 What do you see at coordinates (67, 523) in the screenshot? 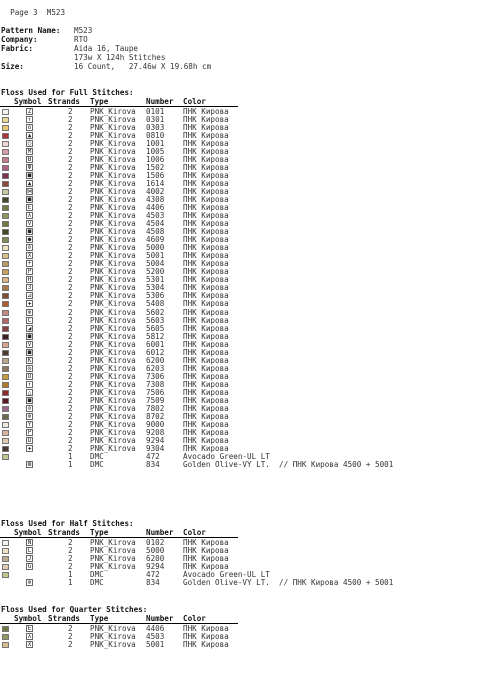
I see `half-stitches-title: Floss Used for Half Stitches:` at bounding box center [67, 523].